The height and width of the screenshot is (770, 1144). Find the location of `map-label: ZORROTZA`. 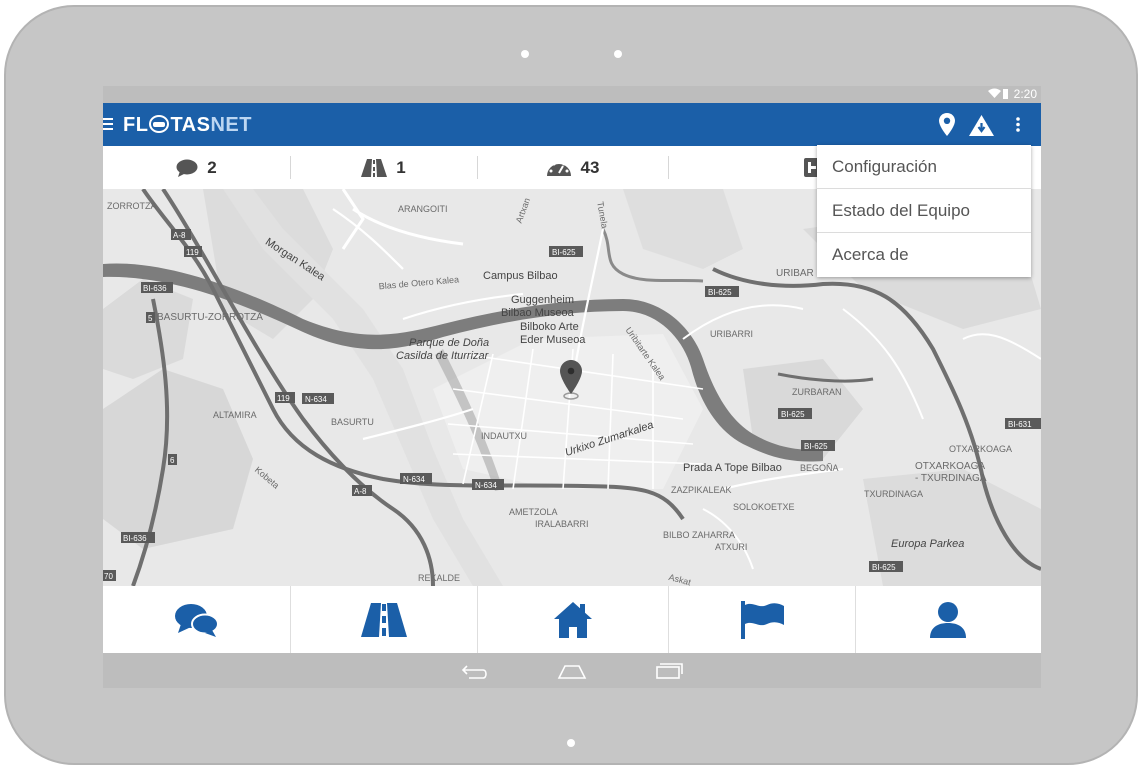

map-label: ZORROTZA is located at coordinates (132, 206).